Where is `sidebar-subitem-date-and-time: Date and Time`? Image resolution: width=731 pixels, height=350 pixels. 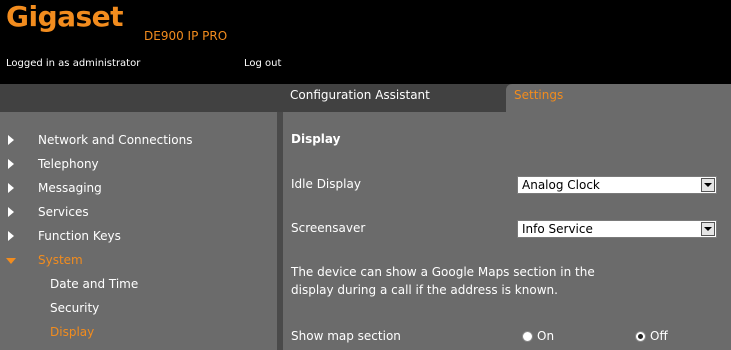
sidebar-subitem-date-and-time: Date and Time is located at coordinates (94, 289).